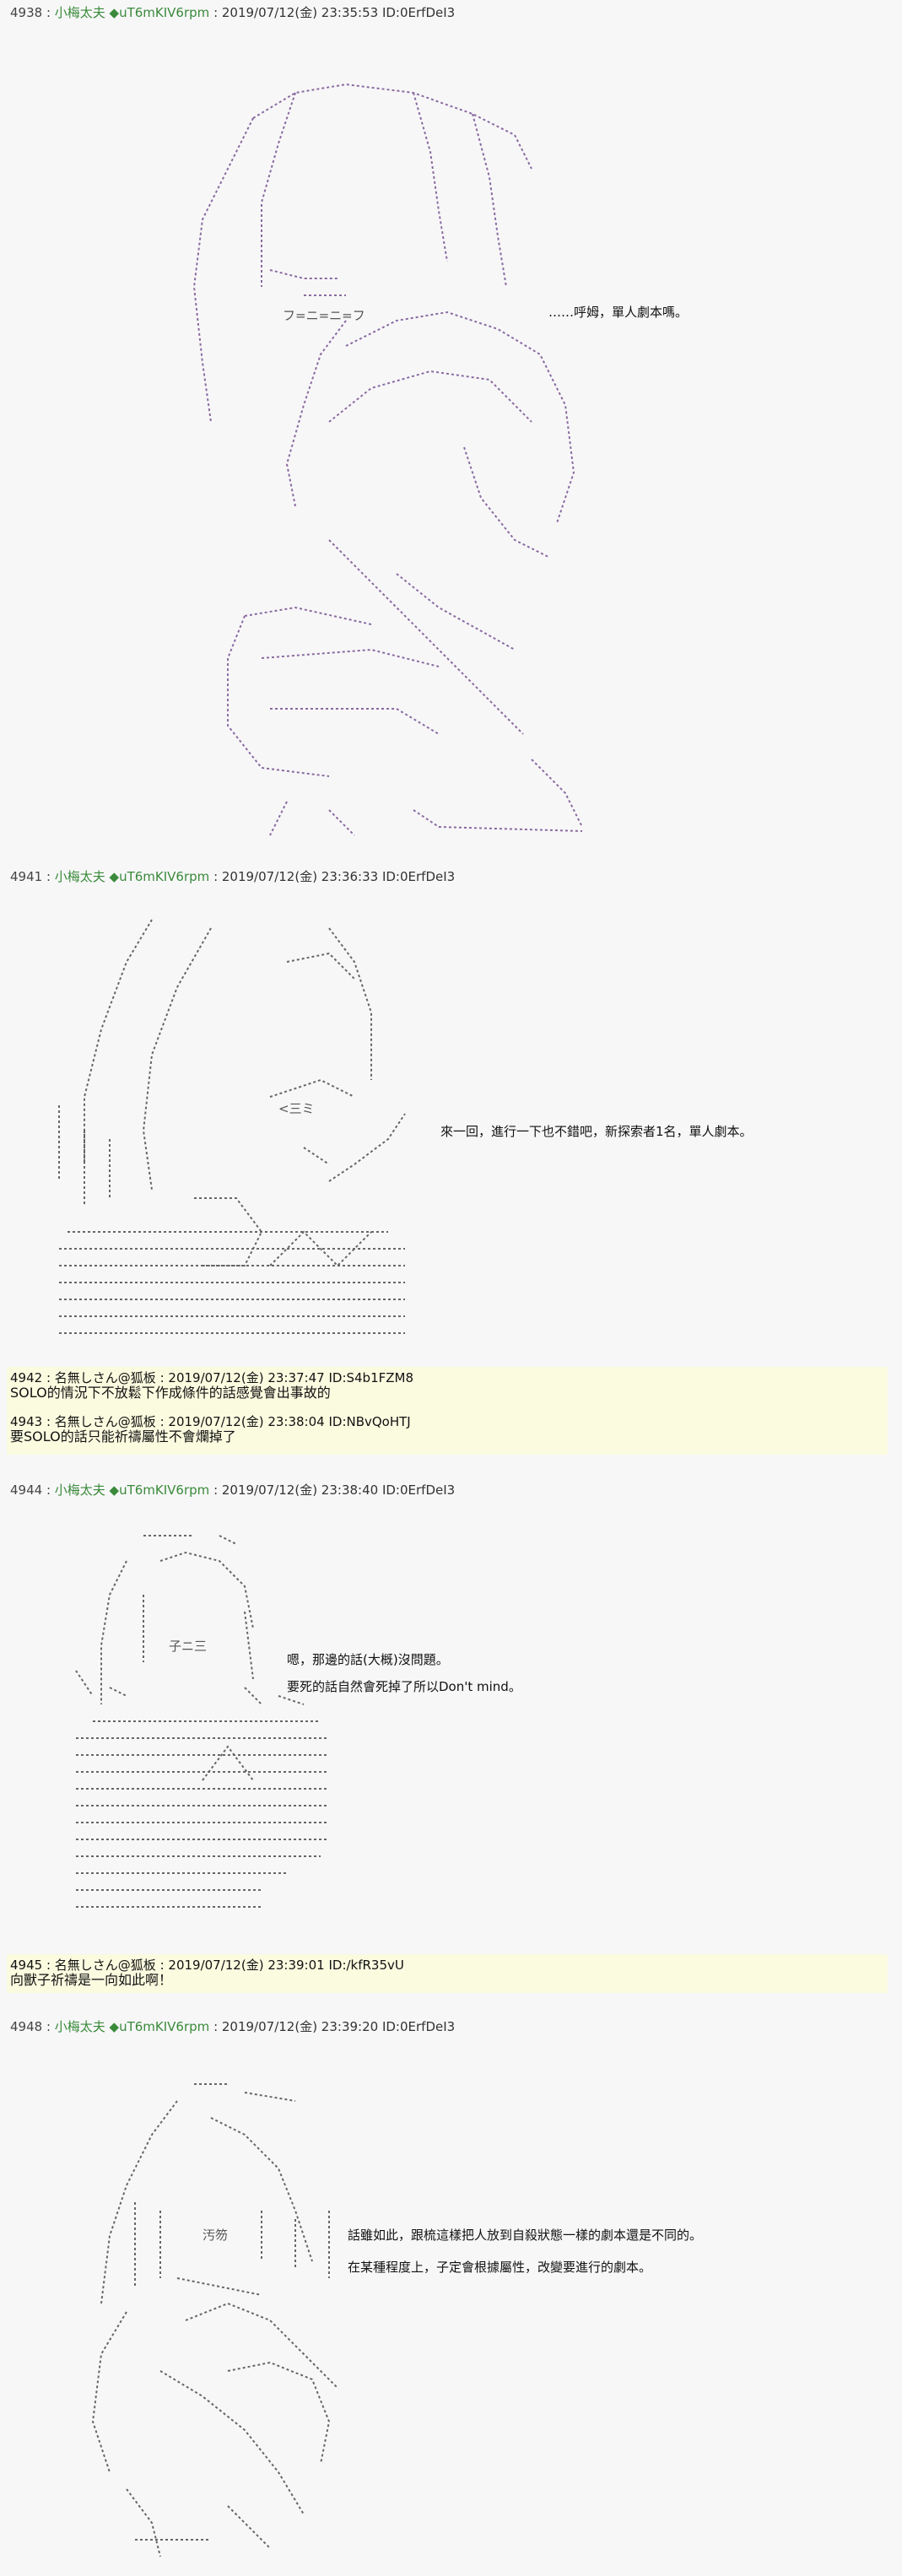 The width and height of the screenshot is (902, 2576). I want to click on reply-body: 向獸子祈禱是一向如此啊！, so click(91, 1980).